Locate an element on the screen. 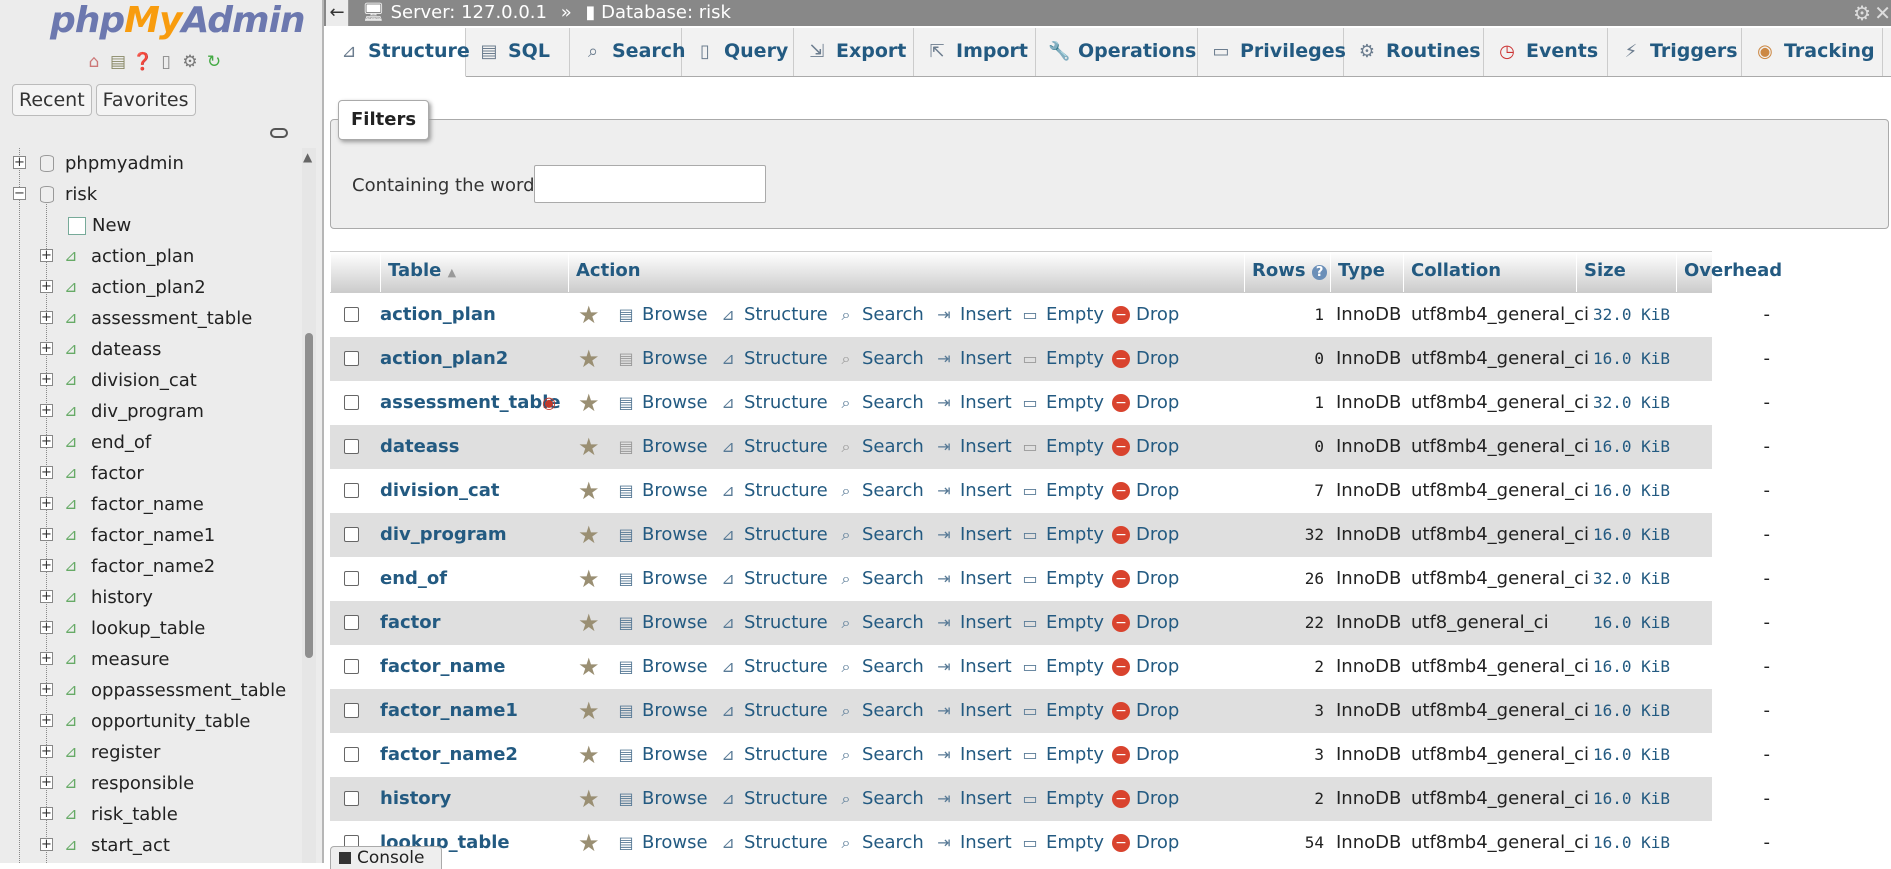 This screenshot has height=869, width=1891. tab-query: ▯ Query is located at coordinates (738, 52).